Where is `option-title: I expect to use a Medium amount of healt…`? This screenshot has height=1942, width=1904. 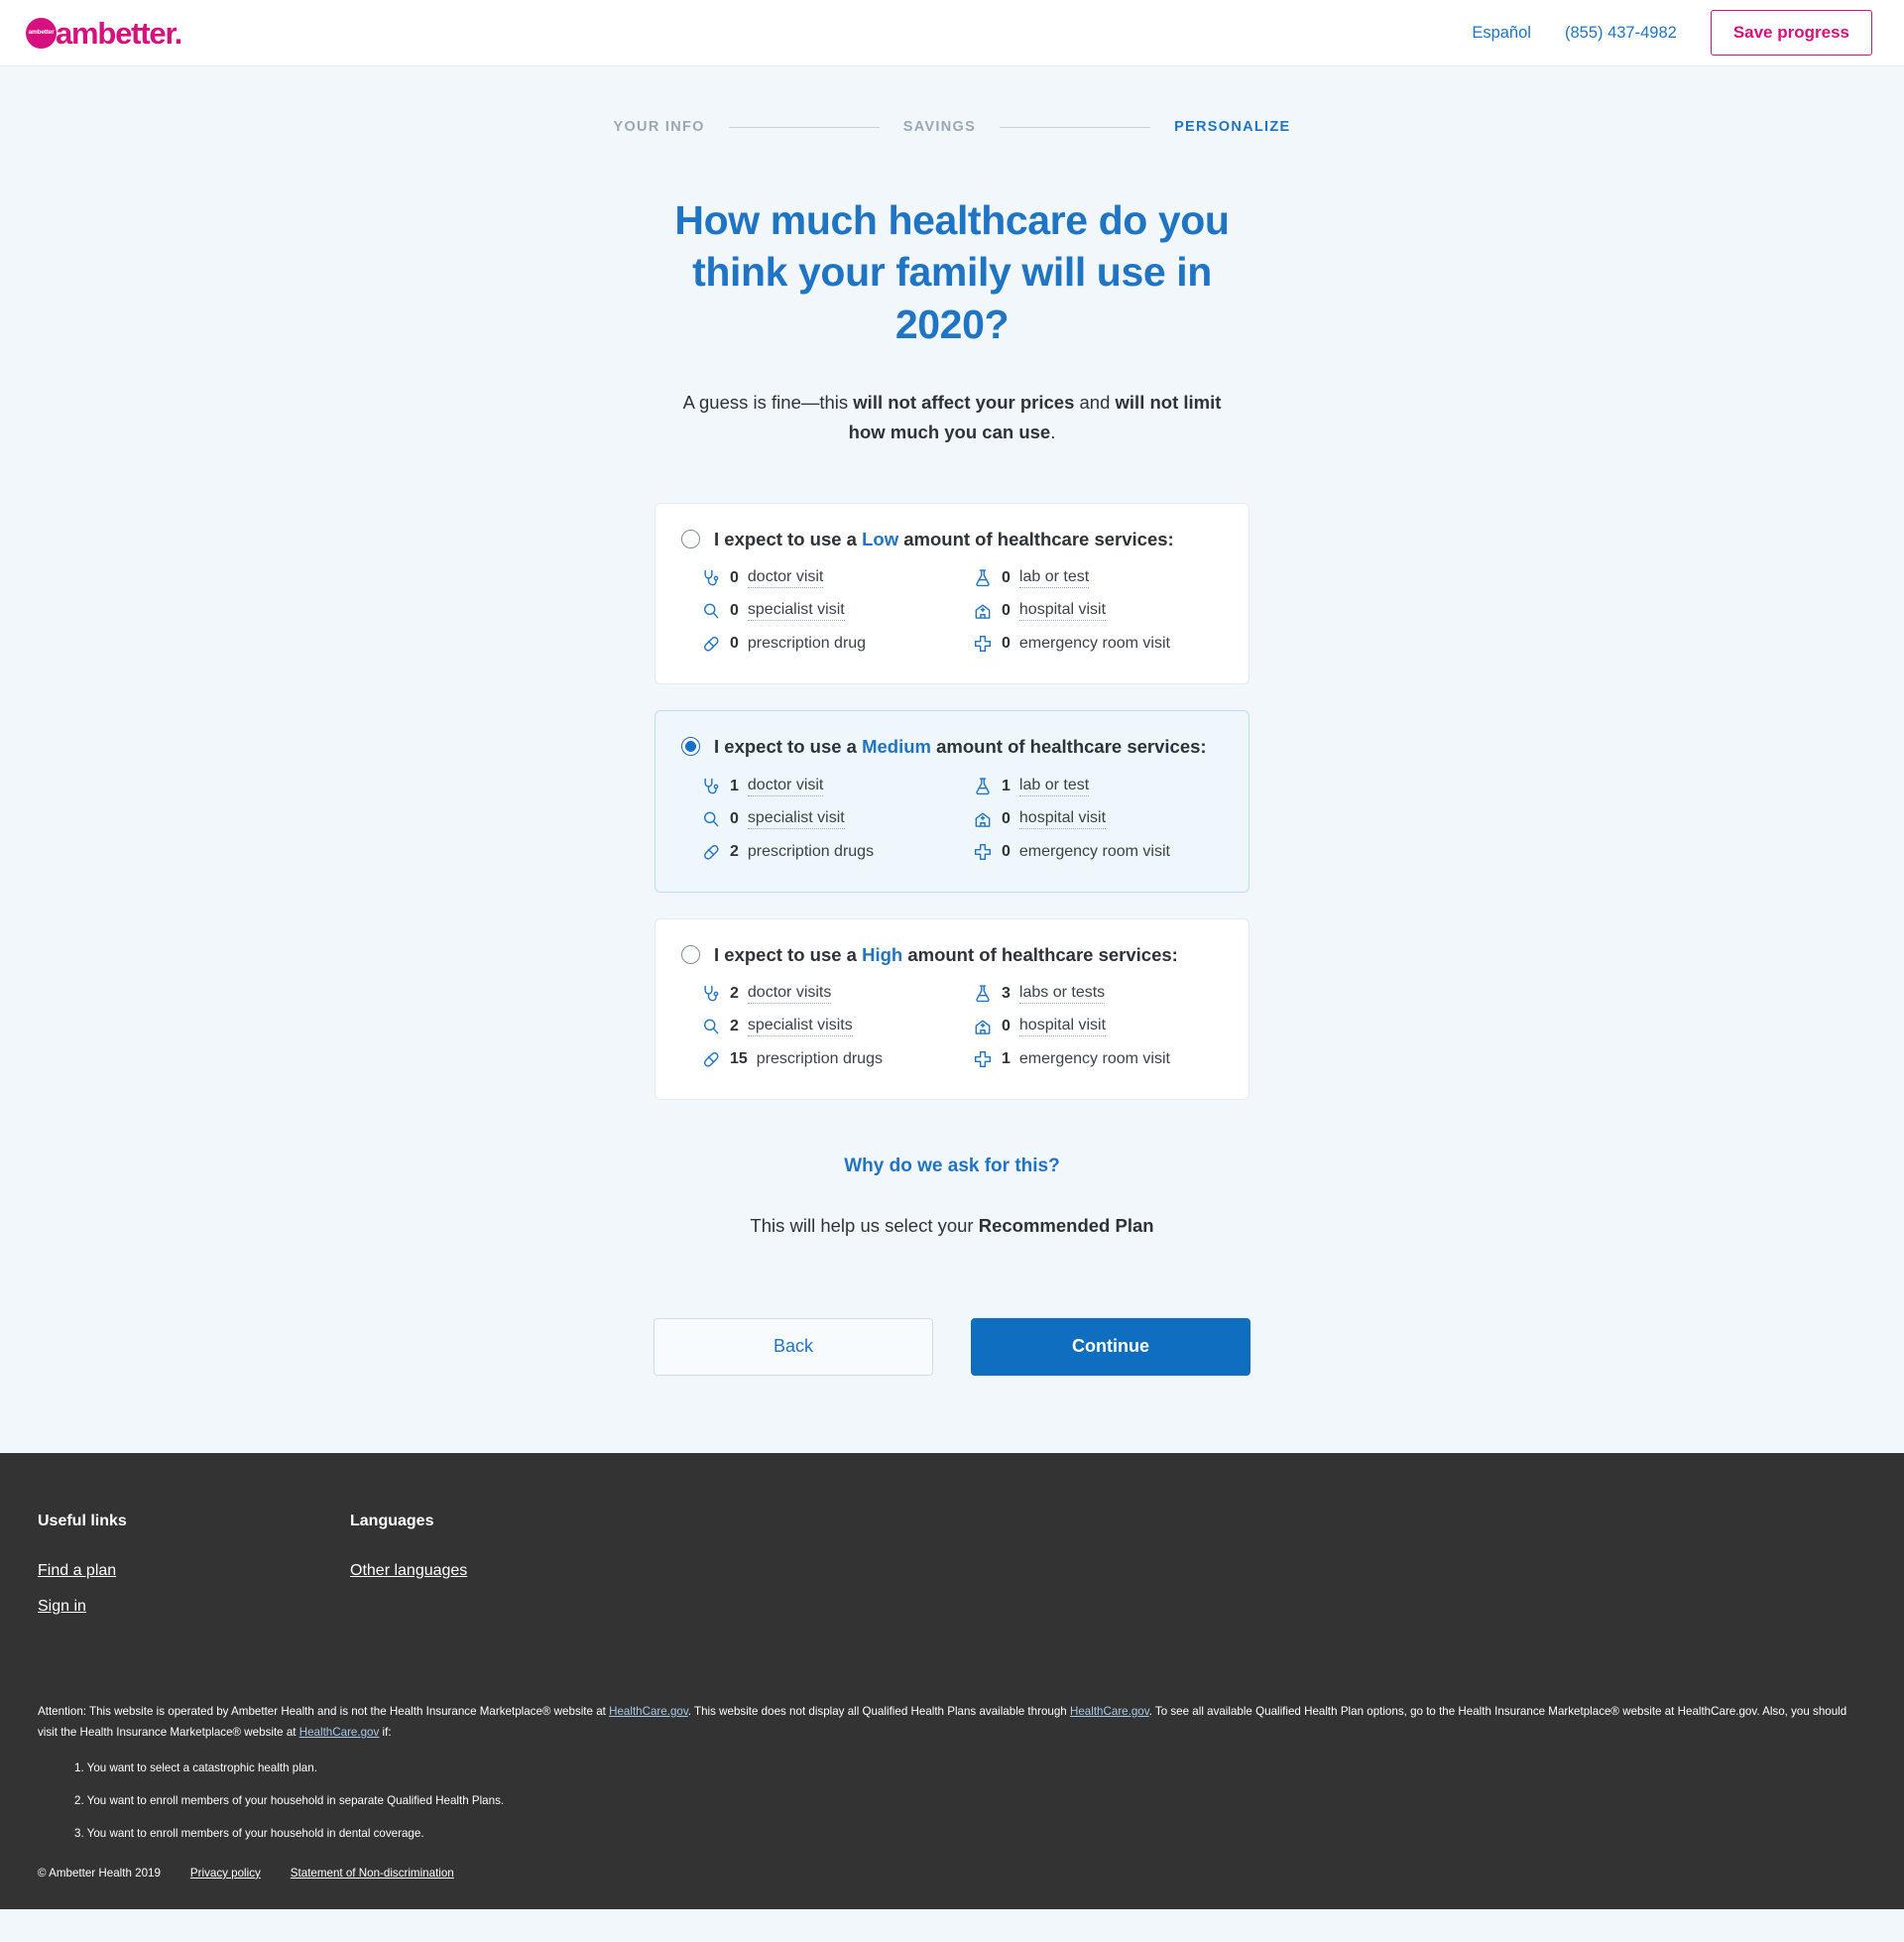
option-title: I expect to use a Medium amount of healt… is located at coordinates (960, 746).